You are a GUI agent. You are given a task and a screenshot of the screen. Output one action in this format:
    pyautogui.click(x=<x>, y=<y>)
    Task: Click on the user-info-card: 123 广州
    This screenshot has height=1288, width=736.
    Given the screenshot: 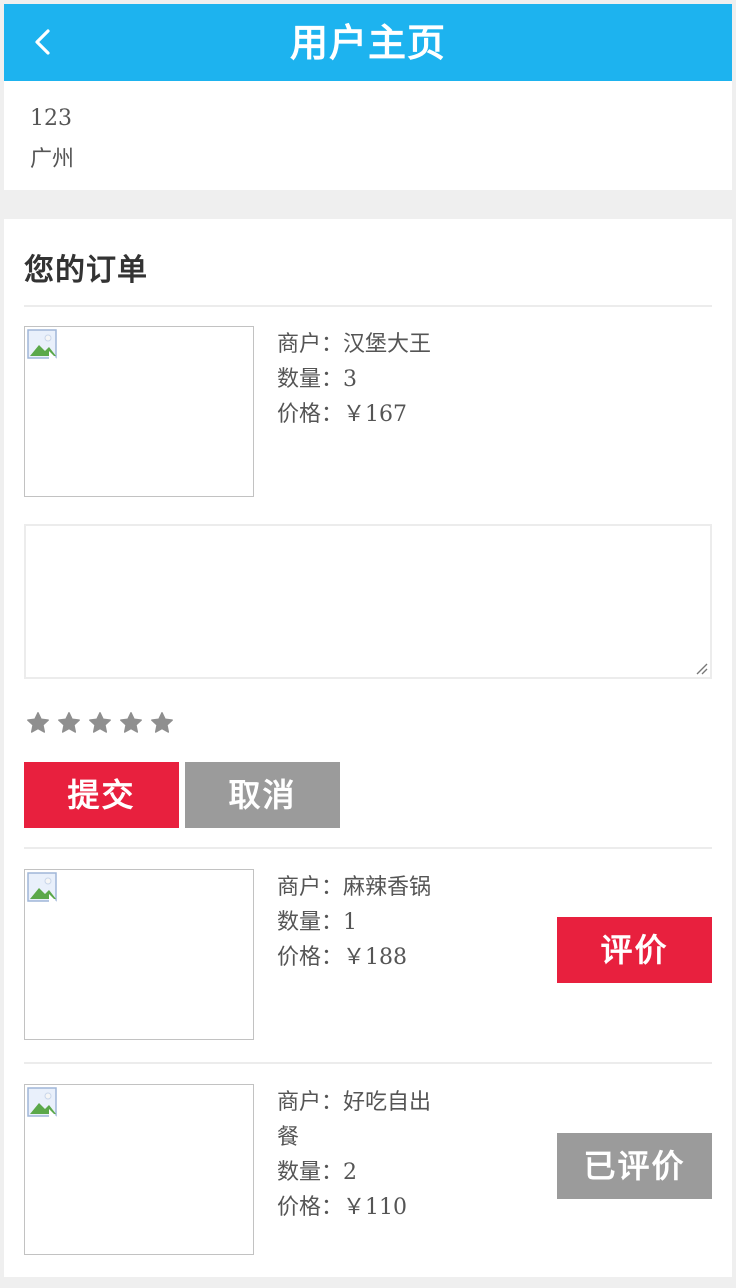 What is the action you would take?
    pyautogui.click(x=368, y=135)
    